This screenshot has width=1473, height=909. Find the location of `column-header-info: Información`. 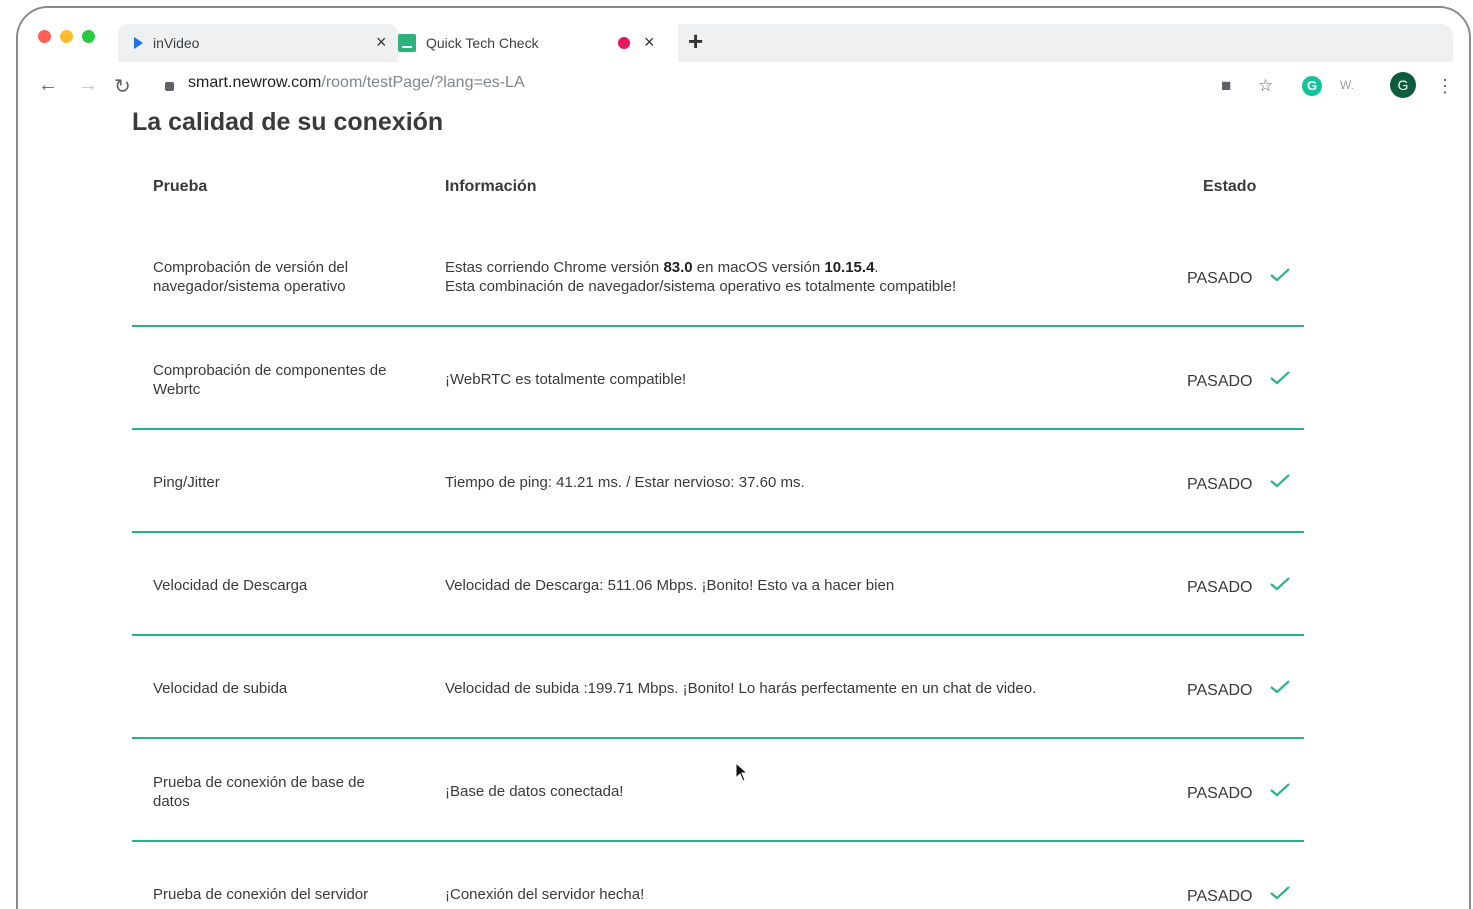

column-header-info: Información is located at coordinates (491, 186).